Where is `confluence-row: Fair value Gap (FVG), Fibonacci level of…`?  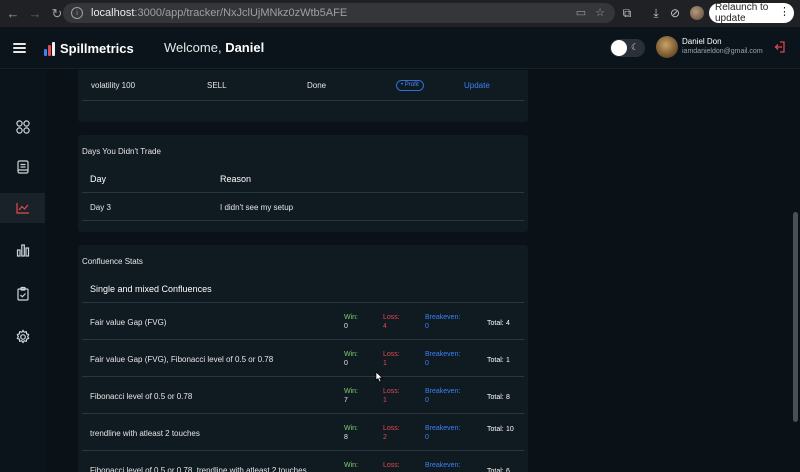
confluence-row: Fair value Gap (FVG), Fibonacci level of… is located at coordinates (303, 358).